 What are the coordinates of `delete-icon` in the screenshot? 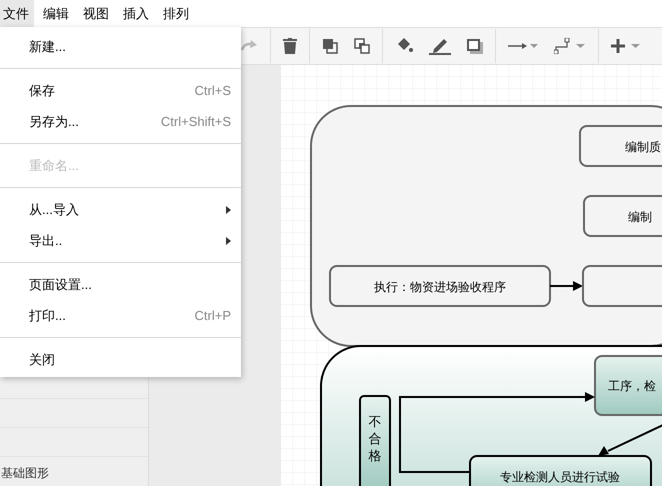 It's located at (290, 46).